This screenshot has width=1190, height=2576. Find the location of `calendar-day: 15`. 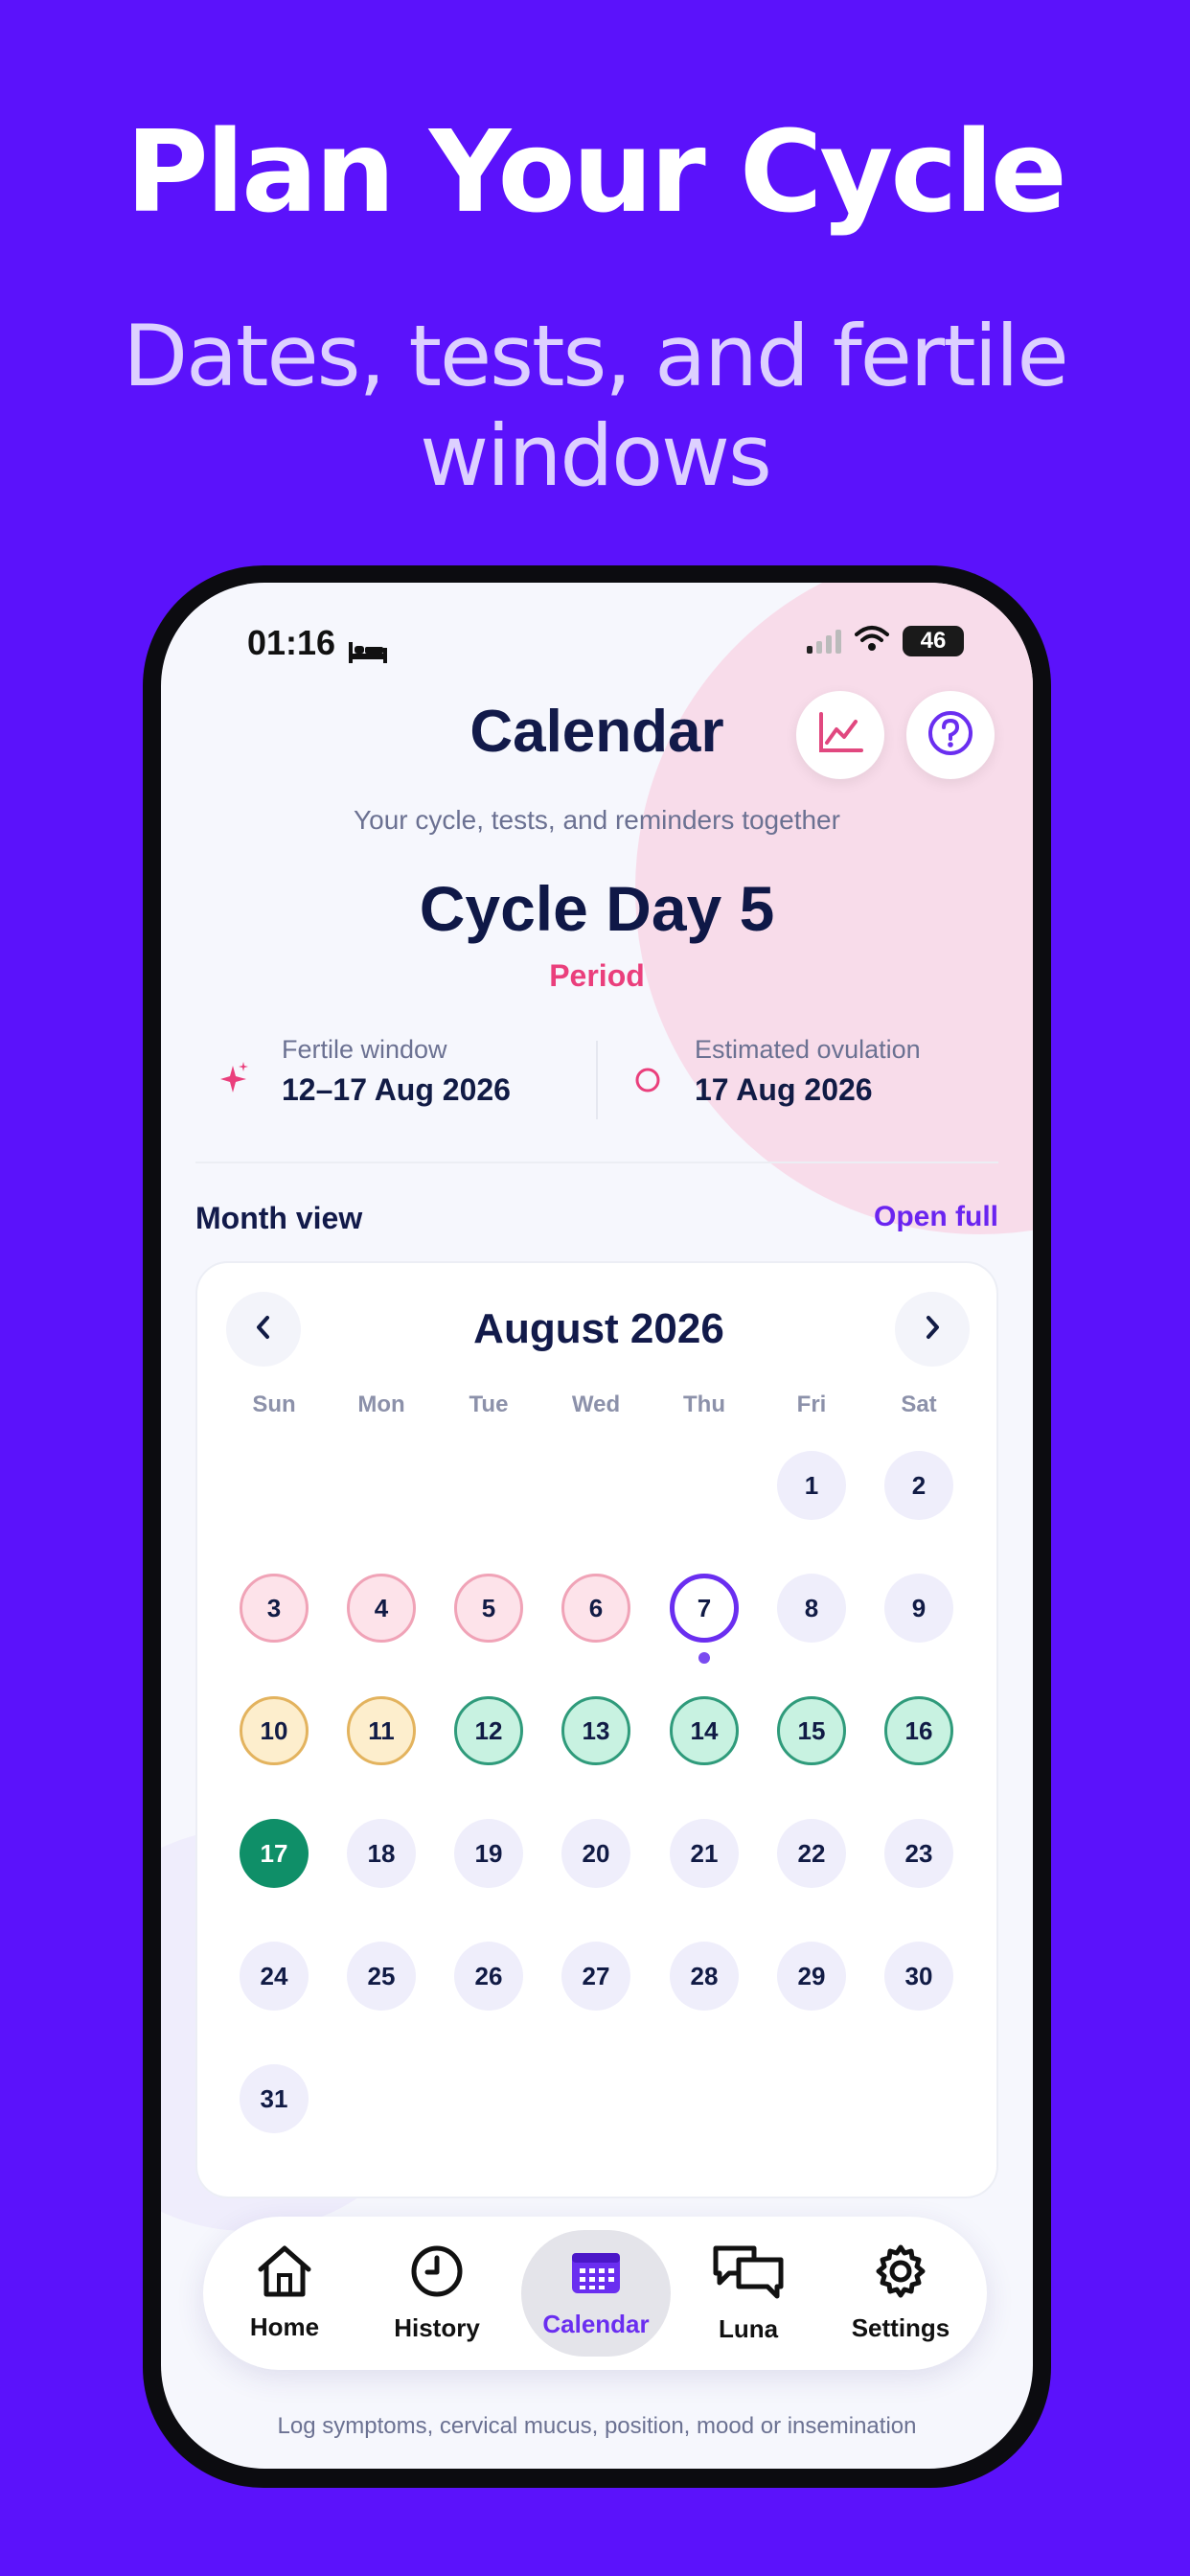

calendar-day: 15 is located at coordinates (811, 1730).